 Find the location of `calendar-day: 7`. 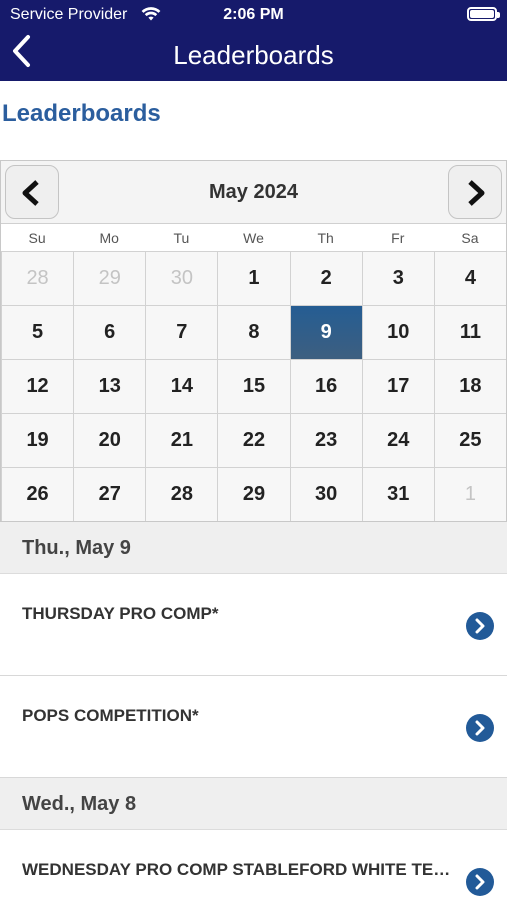

calendar-day: 7 is located at coordinates (181, 332).